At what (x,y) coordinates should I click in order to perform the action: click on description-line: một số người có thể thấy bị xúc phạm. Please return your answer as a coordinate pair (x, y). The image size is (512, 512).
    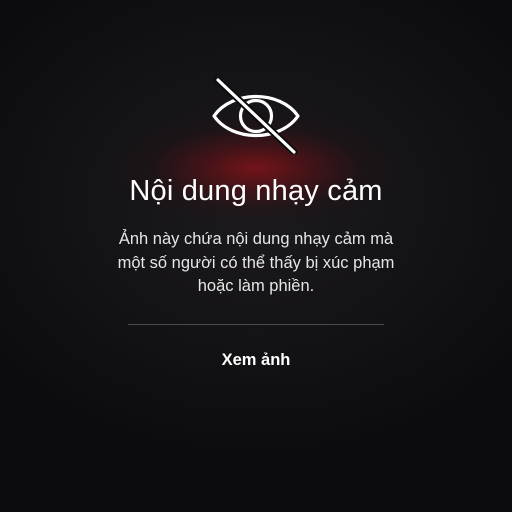
    Looking at the image, I should click on (256, 262).